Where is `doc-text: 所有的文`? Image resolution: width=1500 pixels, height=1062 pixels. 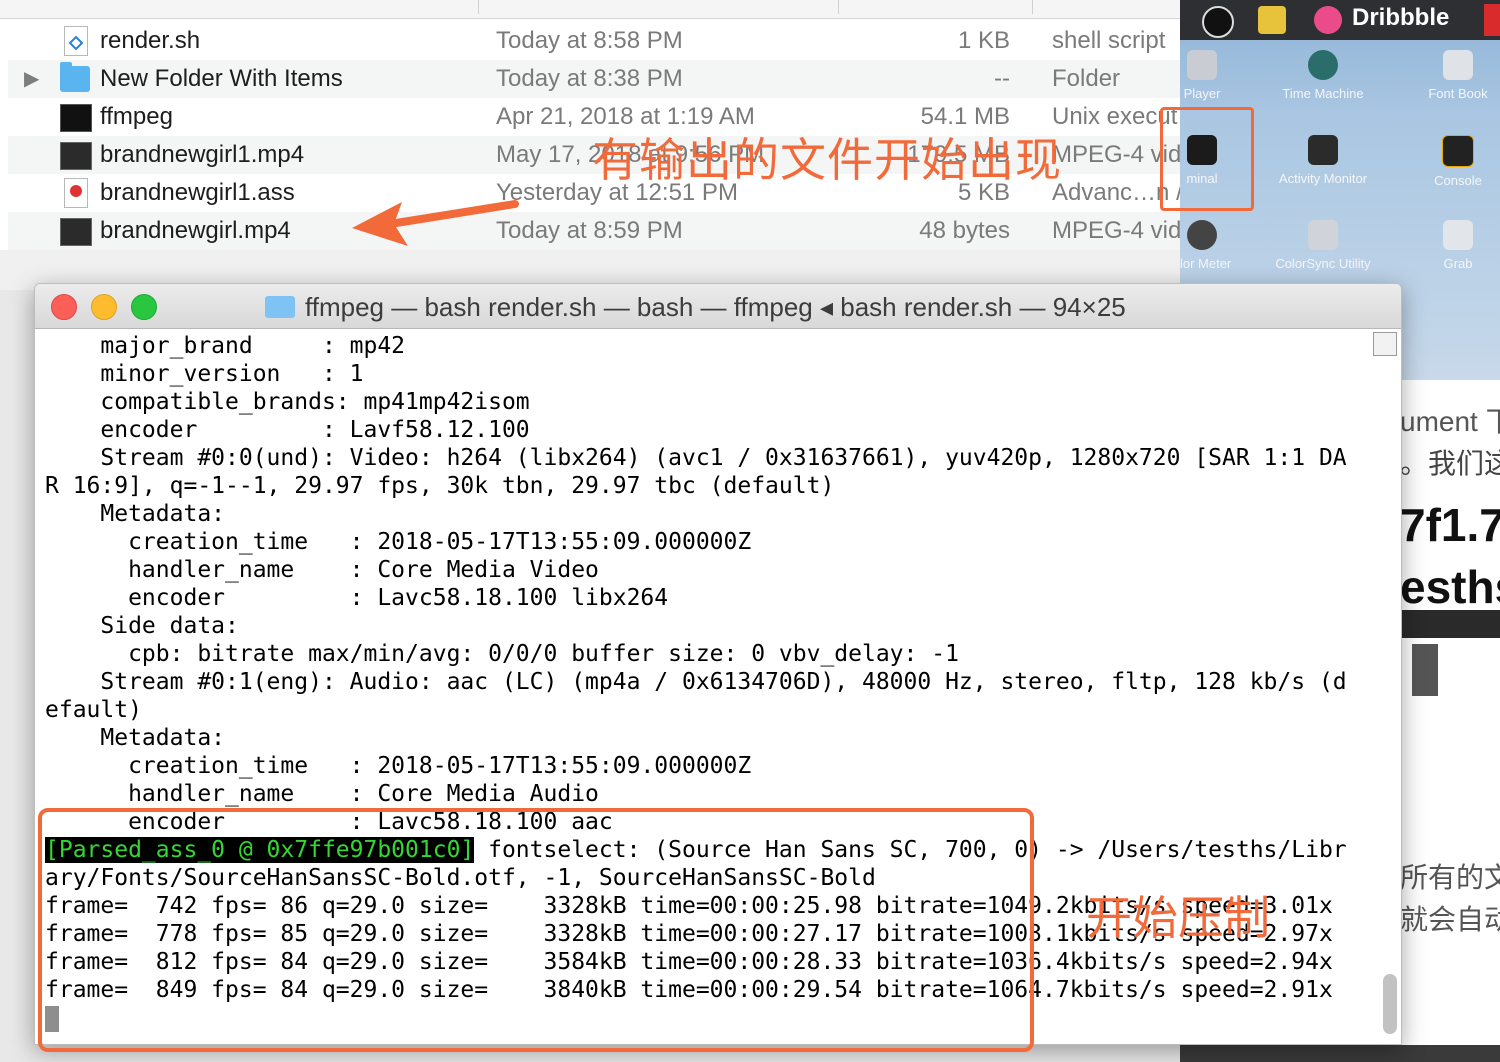
doc-text: 所有的文 is located at coordinates (1450, 877).